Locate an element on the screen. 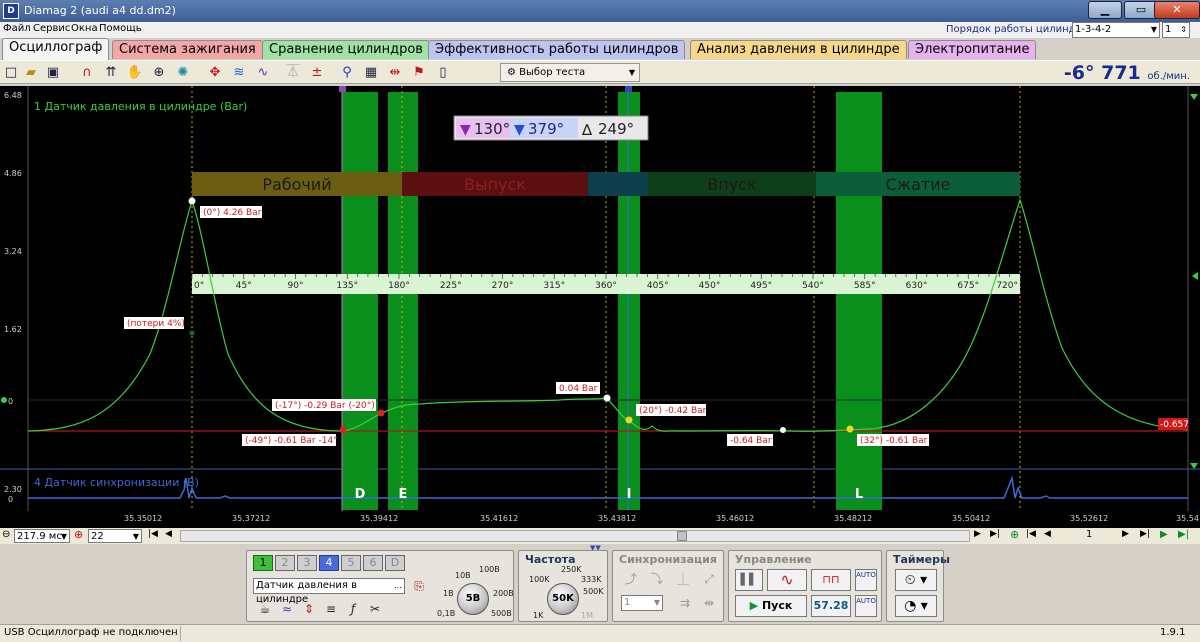 Image resolution: width=1200 pixels, height=642 pixels. bottom-level-handle is located at coordinates (1194, 466).